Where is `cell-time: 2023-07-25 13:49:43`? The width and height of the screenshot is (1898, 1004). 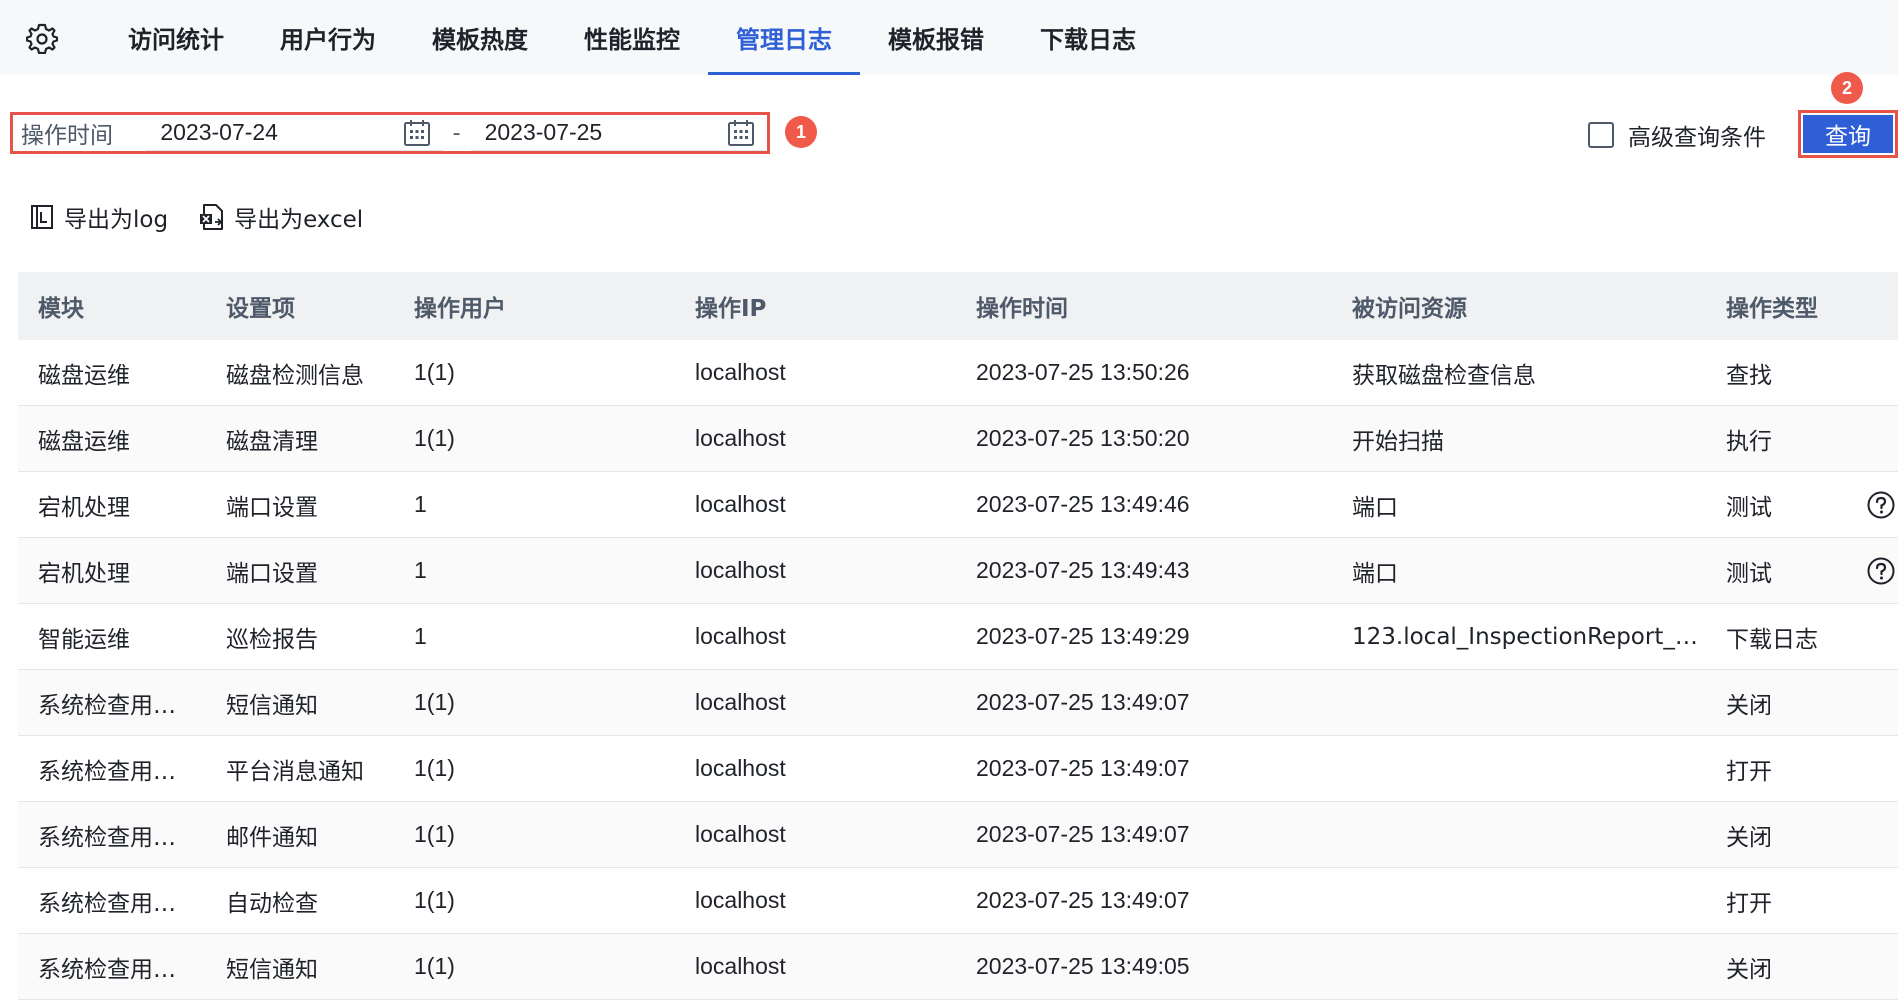 cell-time: 2023-07-25 13:49:43 is located at coordinates (1083, 570).